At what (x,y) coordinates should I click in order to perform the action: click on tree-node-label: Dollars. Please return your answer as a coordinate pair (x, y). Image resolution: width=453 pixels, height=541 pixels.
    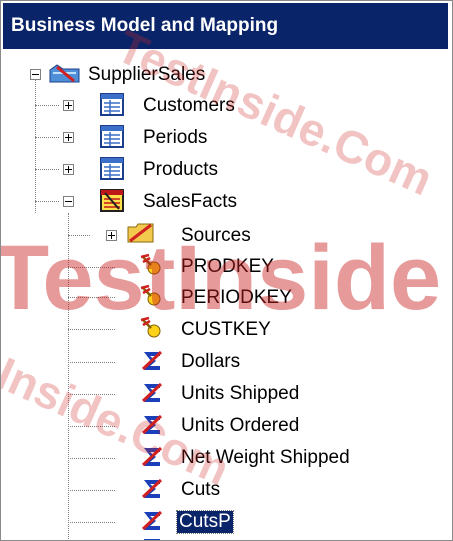
    Looking at the image, I should click on (211, 361).